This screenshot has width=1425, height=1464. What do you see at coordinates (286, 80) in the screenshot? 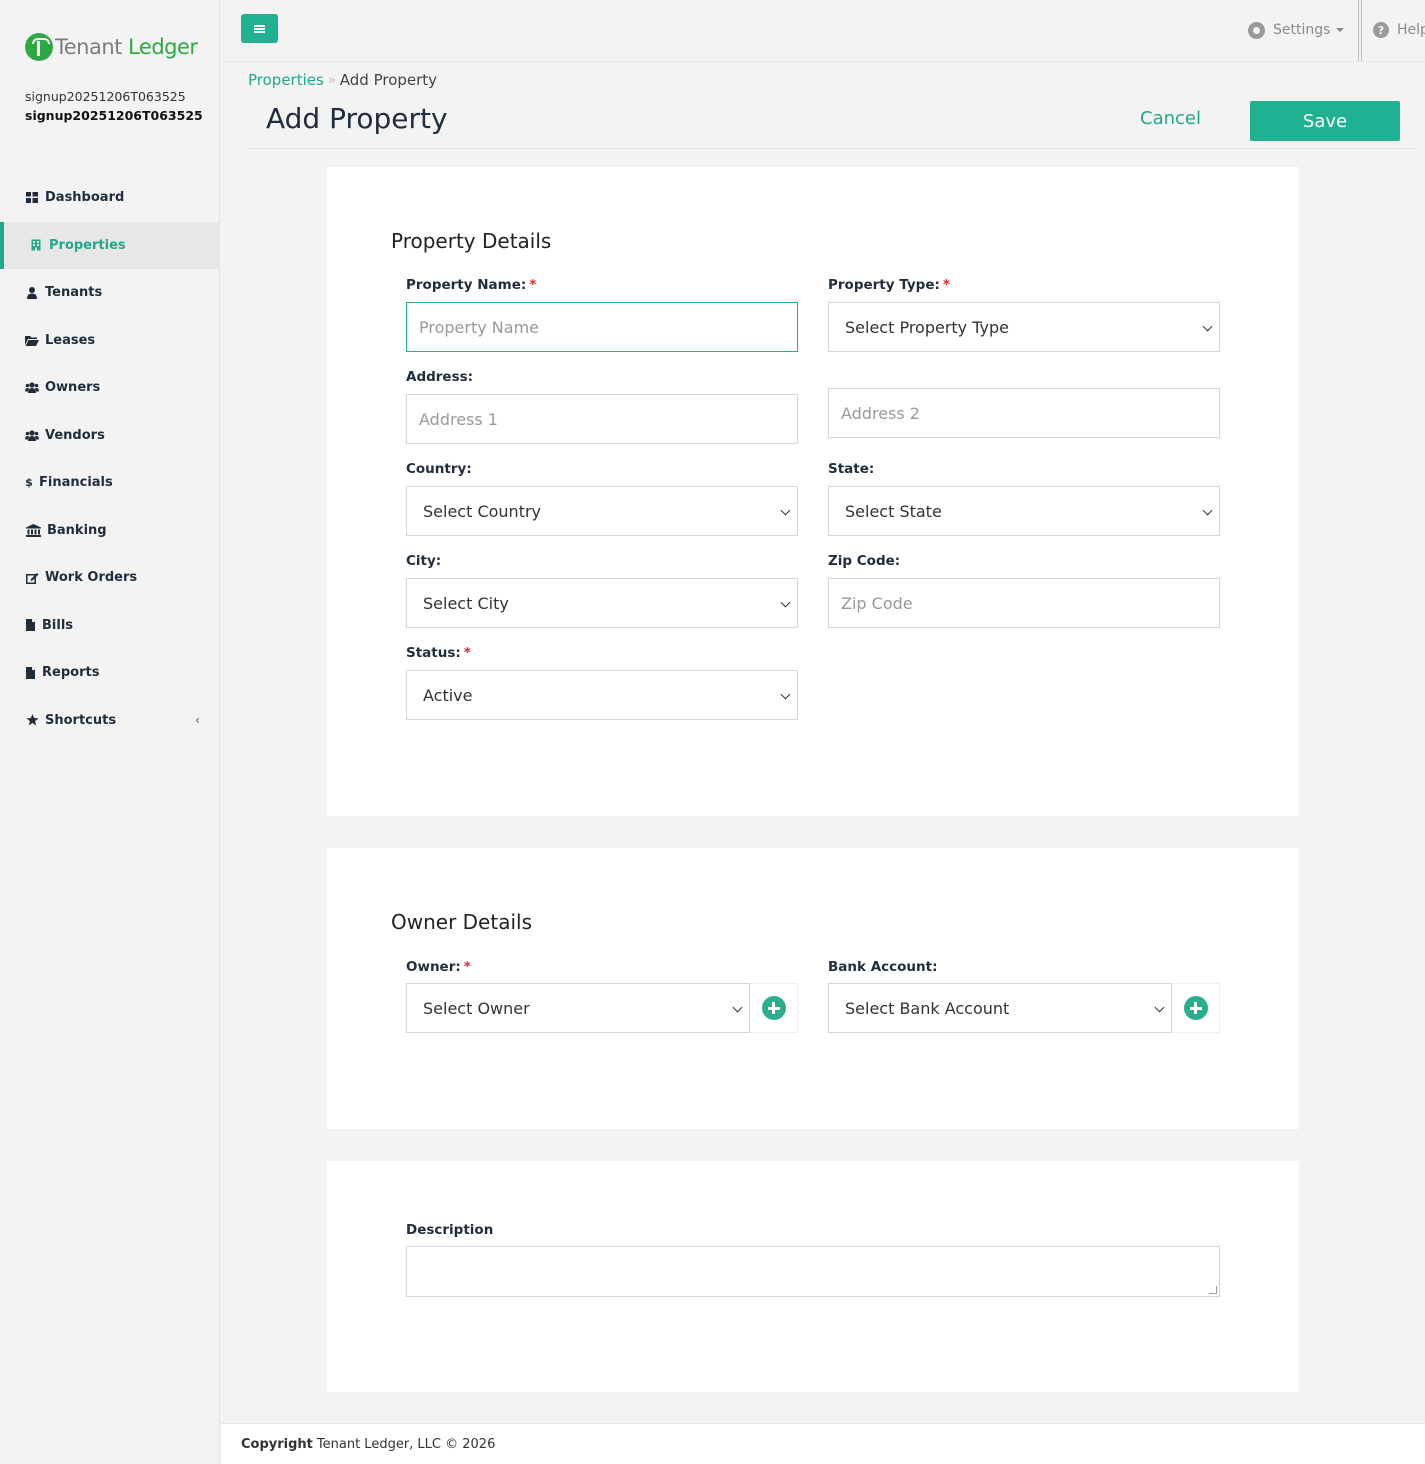
I see `breadcrumb-properties-link: Properties` at bounding box center [286, 80].